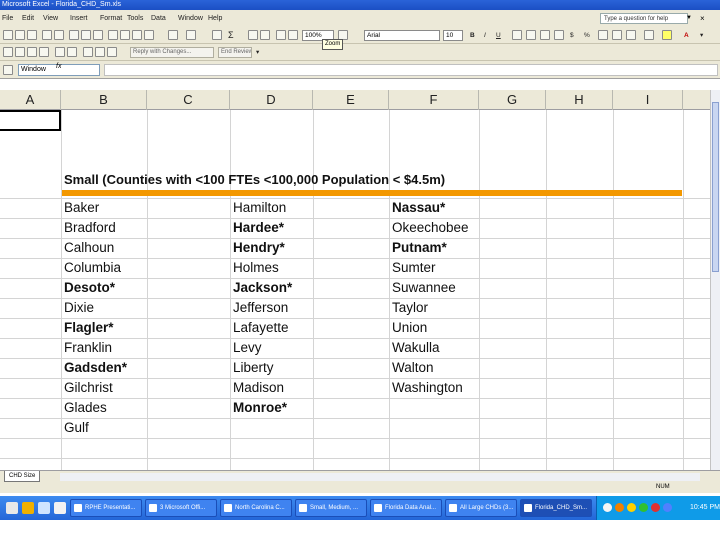 The image size is (720, 540). I want to click on hyperlink-icon, so click(217, 35).